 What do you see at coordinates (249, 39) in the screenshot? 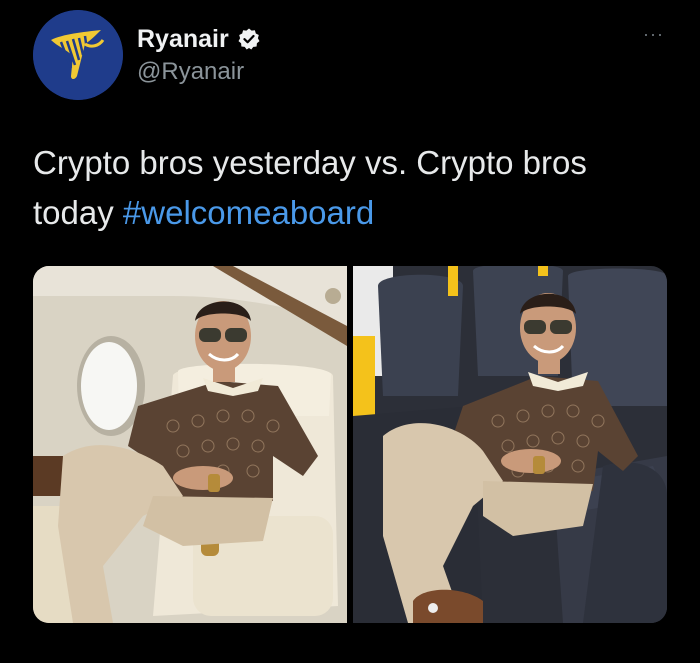
I see `verified-badge-icon` at bounding box center [249, 39].